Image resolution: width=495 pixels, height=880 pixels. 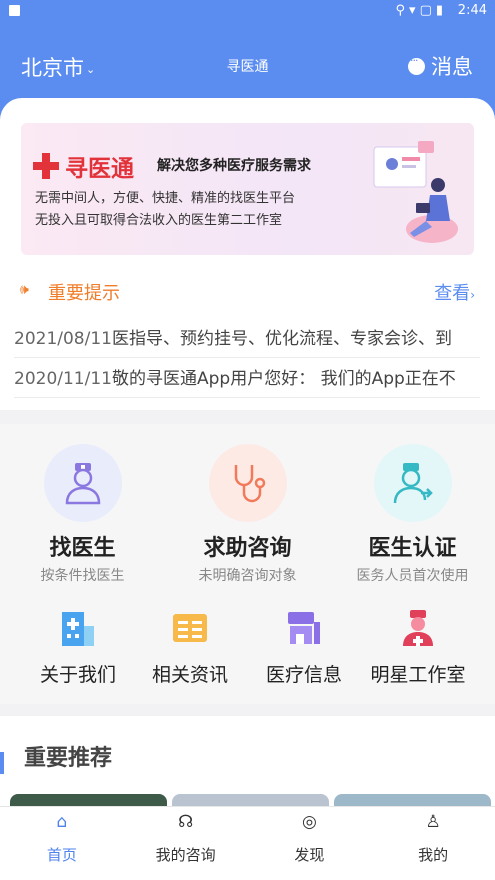 I want to click on doctor-certify-tile: 医生认证 医务人员首次使用, so click(x=412, y=514).